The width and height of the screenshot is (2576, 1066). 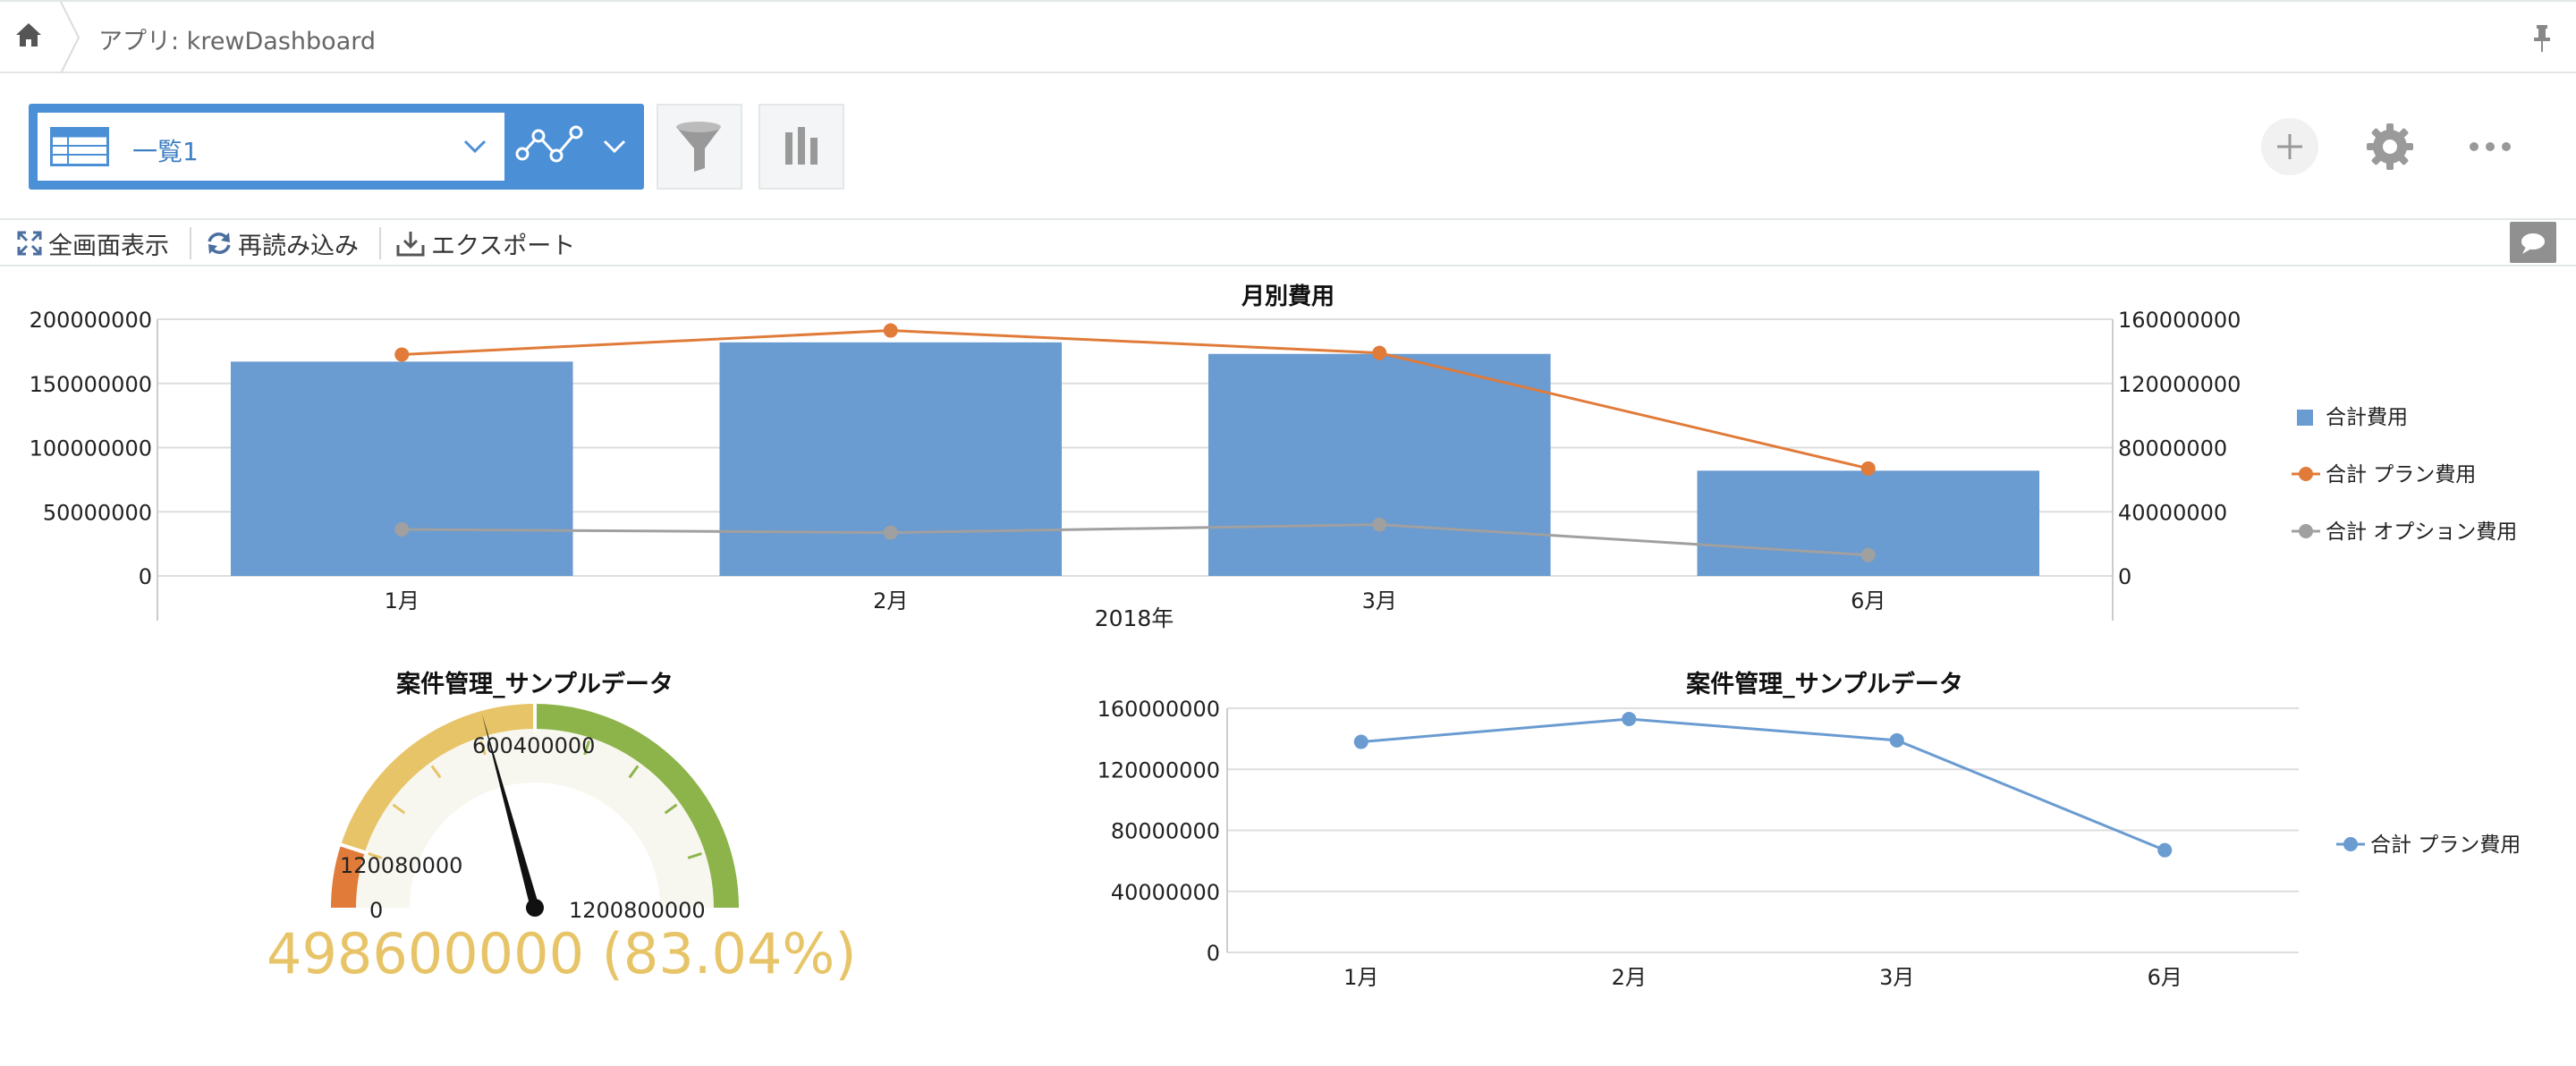 What do you see at coordinates (298, 246) in the screenshot?
I see `reload-label: 再読み込み` at bounding box center [298, 246].